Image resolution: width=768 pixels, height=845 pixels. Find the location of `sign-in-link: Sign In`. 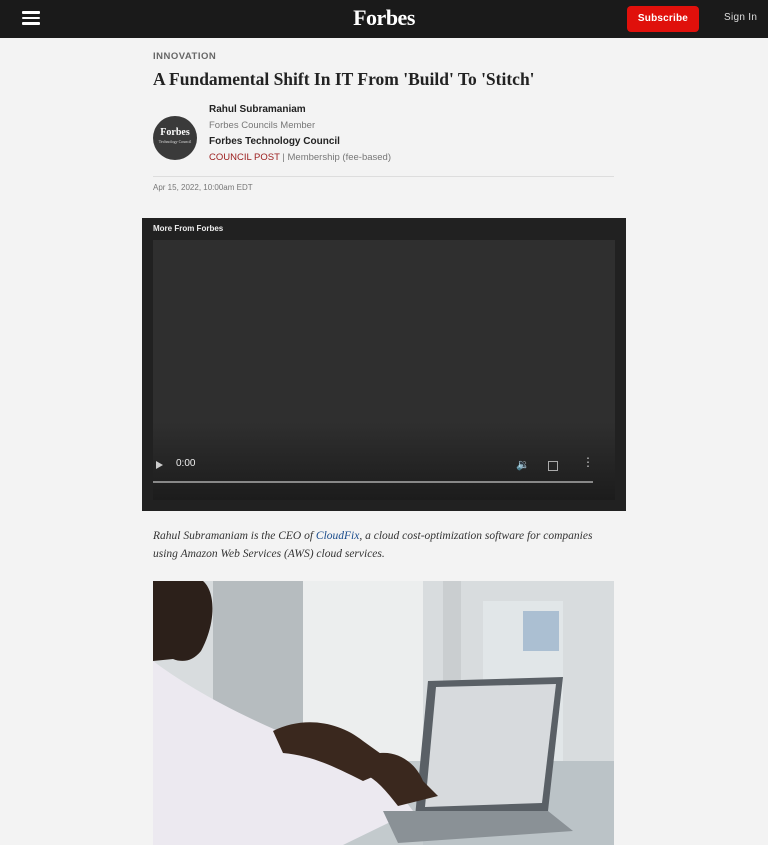

sign-in-link: Sign In is located at coordinates (740, 17).